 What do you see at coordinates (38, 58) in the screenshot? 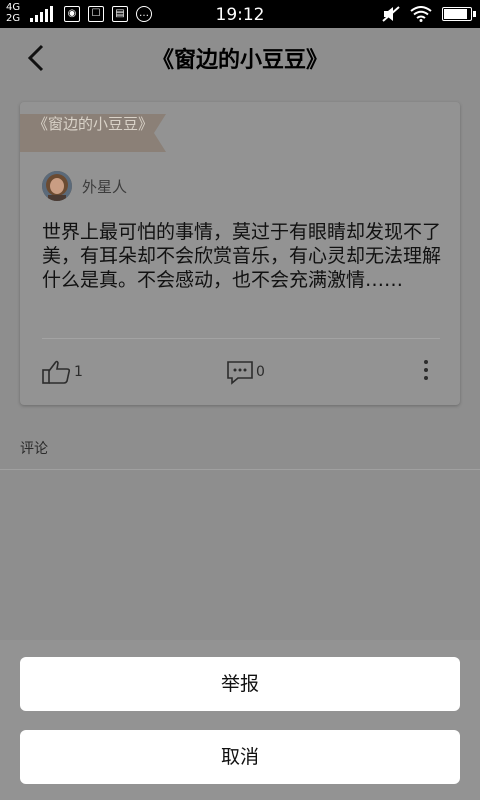
I see `back-arrow-icon` at bounding box center [38, 58].